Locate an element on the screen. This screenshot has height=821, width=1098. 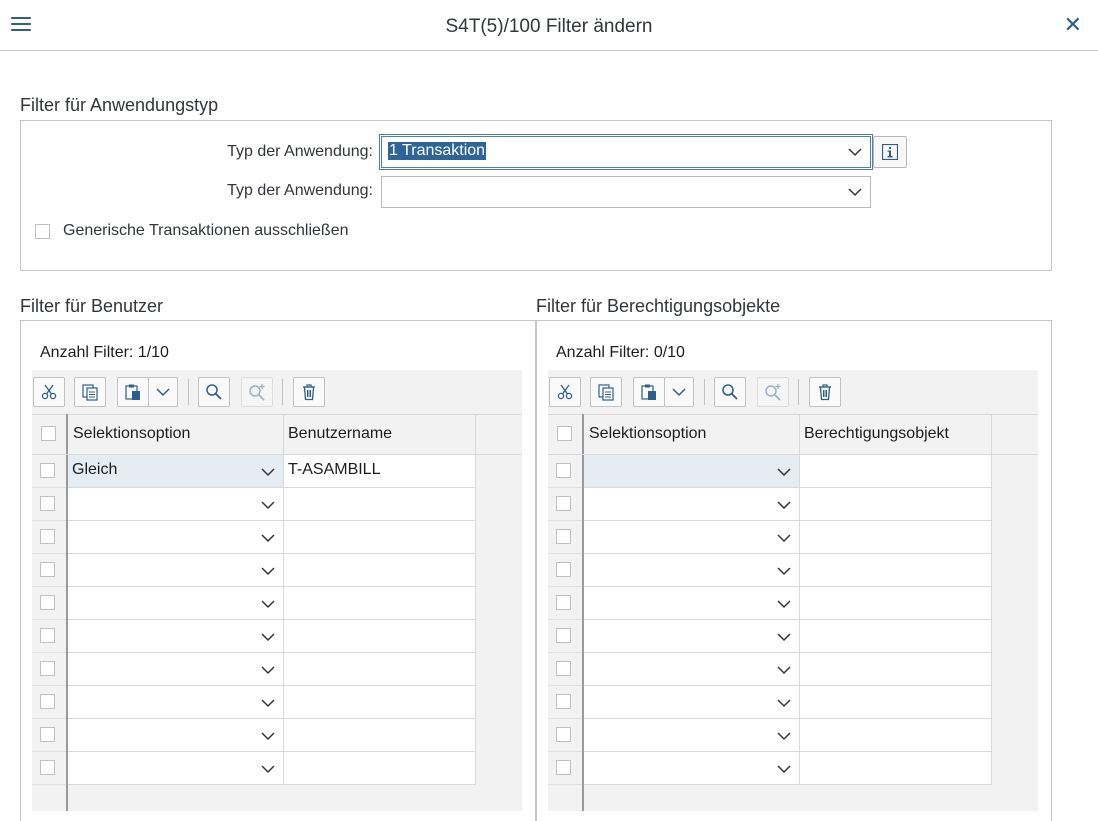
app-type-dropdown-1: 1 Transaktion is located at coordinates (626, 152).